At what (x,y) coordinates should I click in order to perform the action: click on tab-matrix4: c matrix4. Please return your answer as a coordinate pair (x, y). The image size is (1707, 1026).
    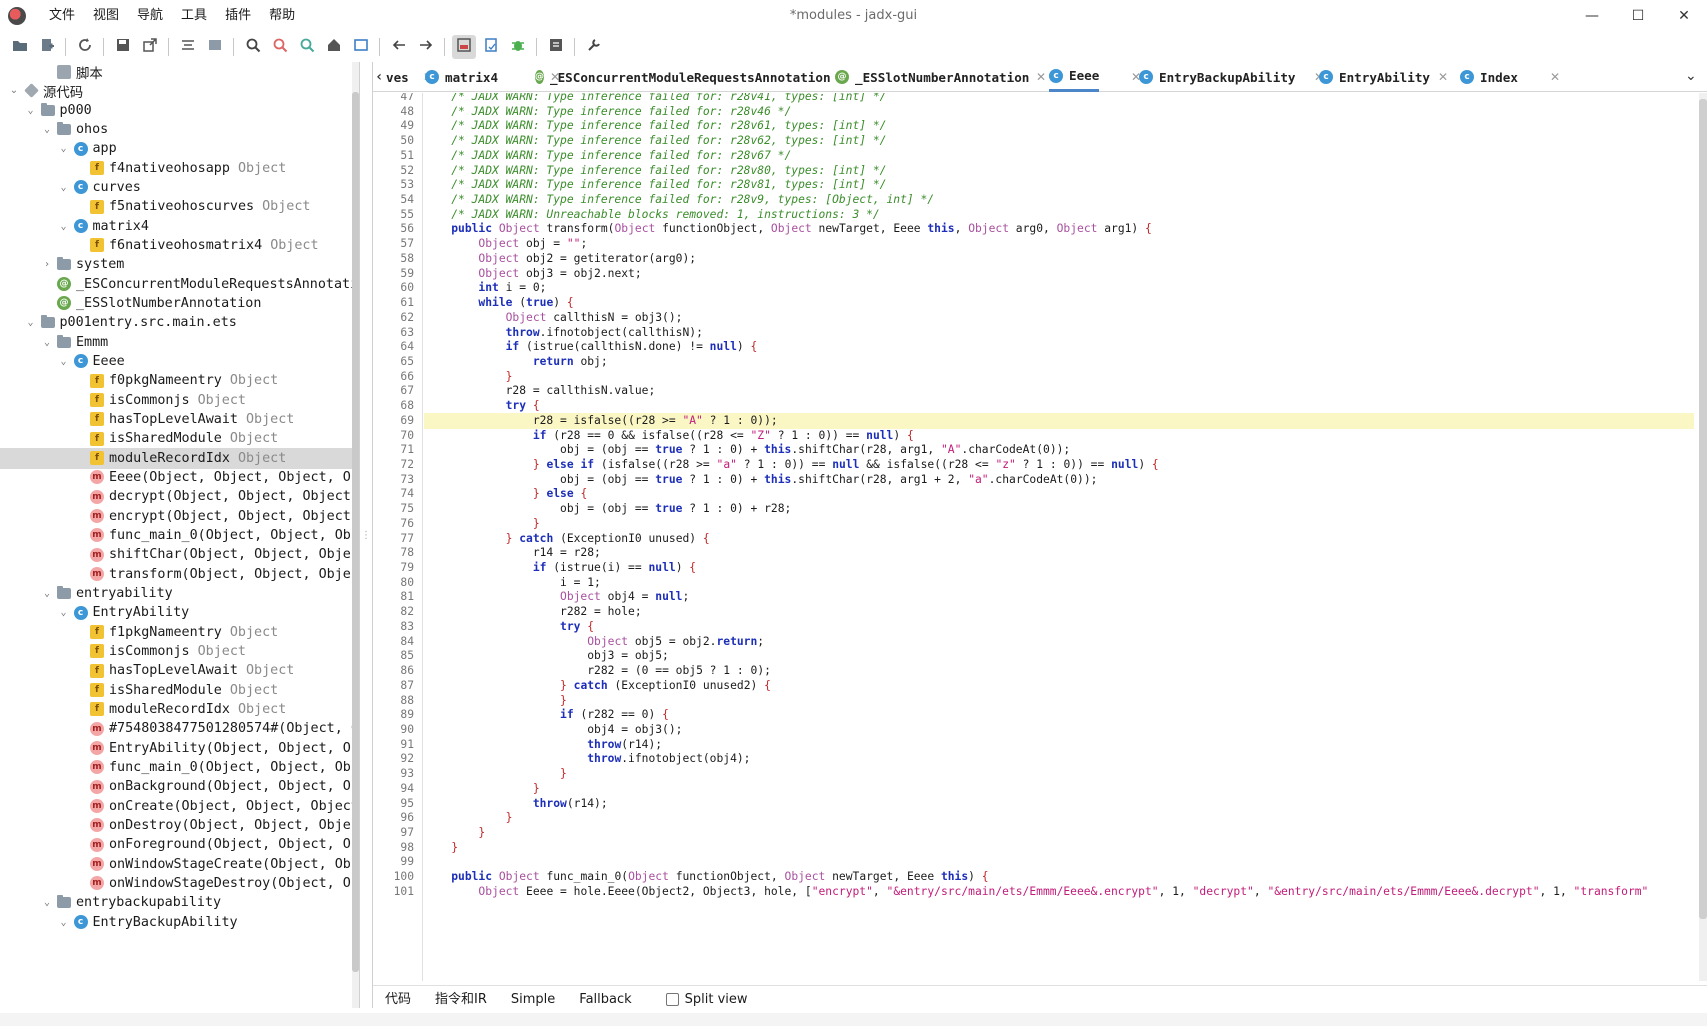
    Looking at the image, I should click on (461, 77).